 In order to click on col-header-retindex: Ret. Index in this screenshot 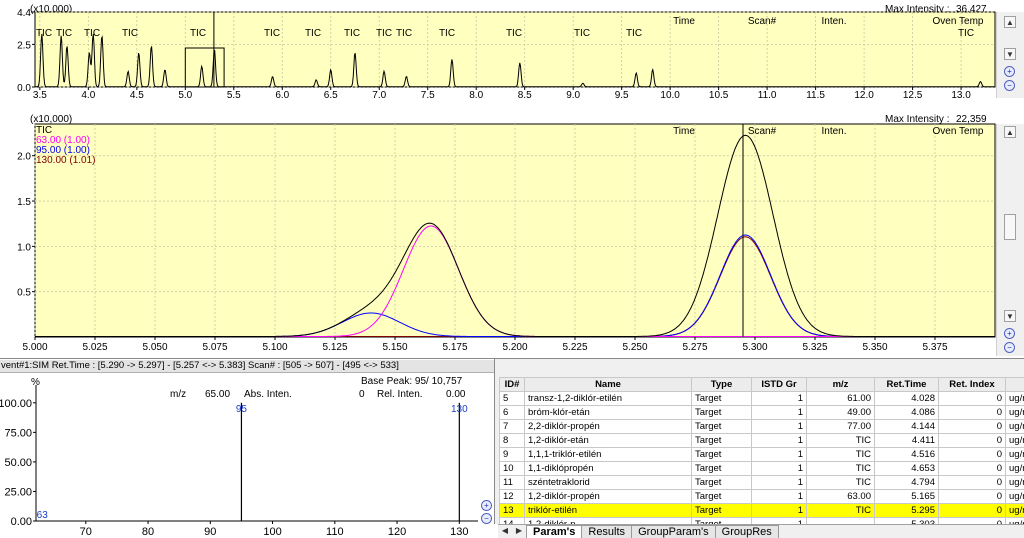, I will do `click(972, 384)`.